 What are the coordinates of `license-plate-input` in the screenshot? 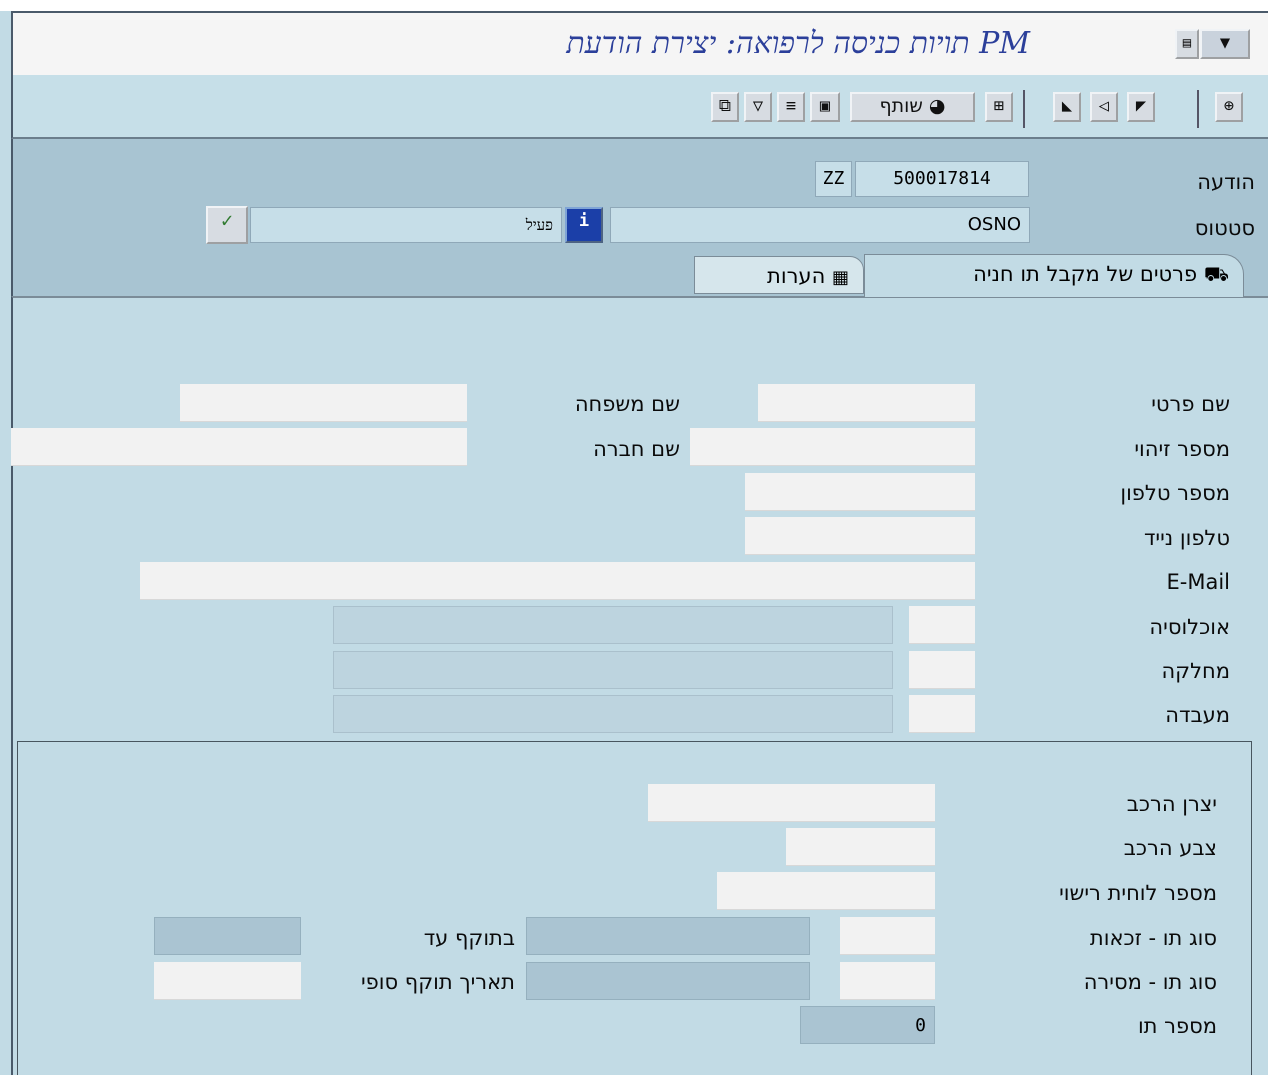 It's located at (826, 891).